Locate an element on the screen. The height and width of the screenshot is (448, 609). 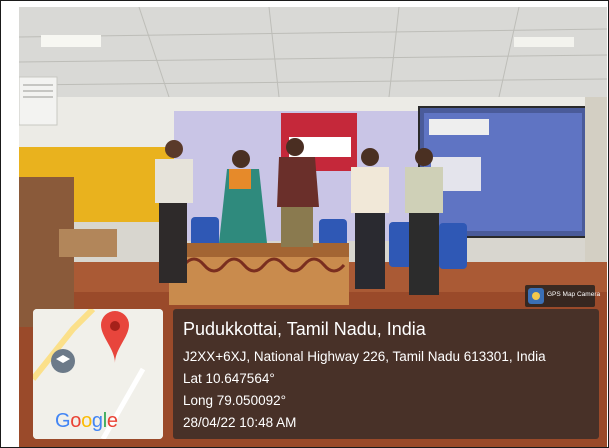
gps-camera-label: GPS Map Camera is located at coordinates (574, 294).